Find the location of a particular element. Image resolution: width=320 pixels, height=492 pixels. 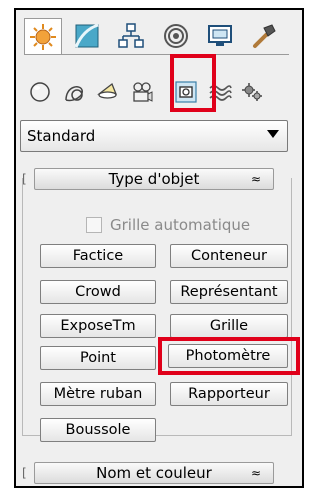

create-icon is located at coordinates (43, 36).